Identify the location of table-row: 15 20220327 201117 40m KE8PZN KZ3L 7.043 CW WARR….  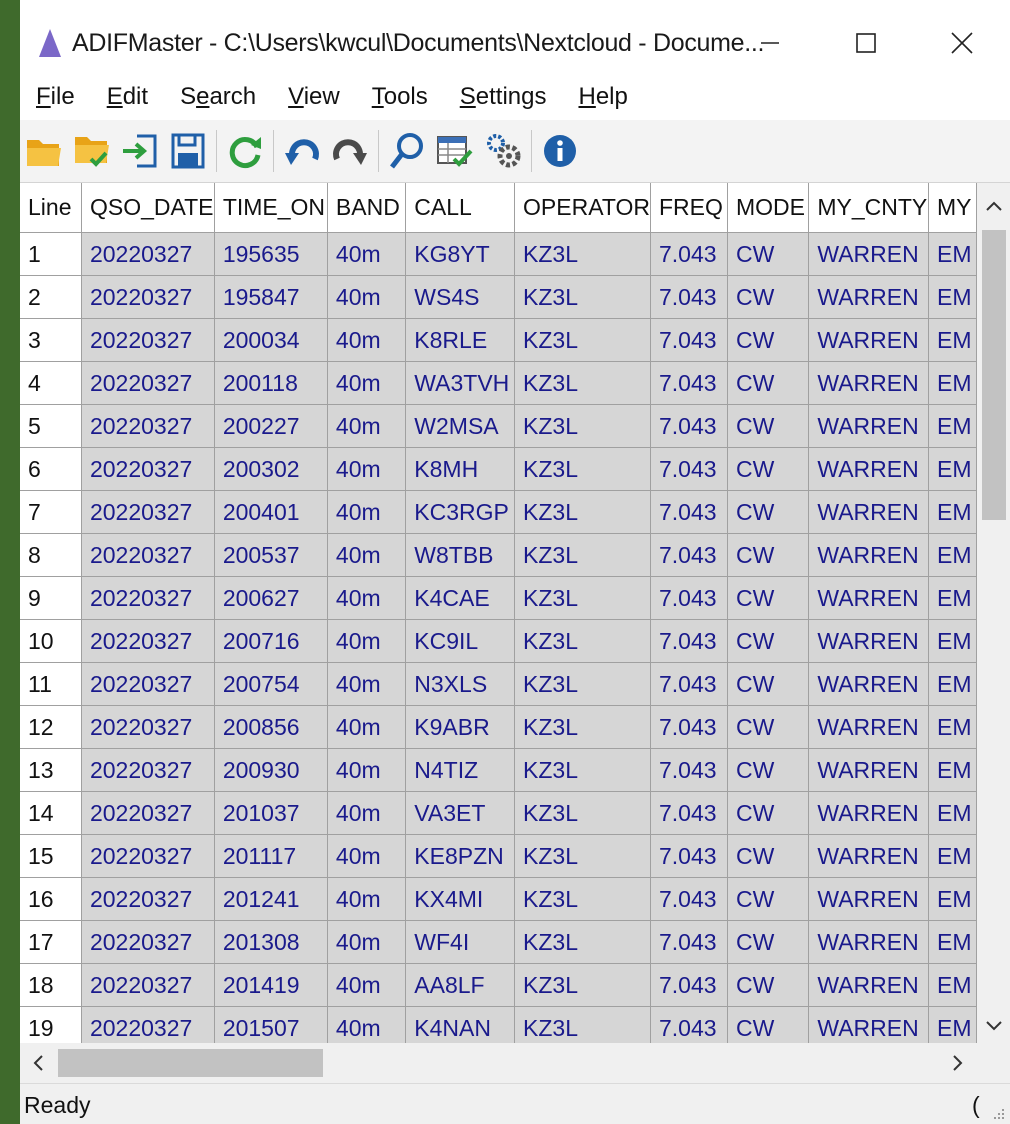
(498, 856).